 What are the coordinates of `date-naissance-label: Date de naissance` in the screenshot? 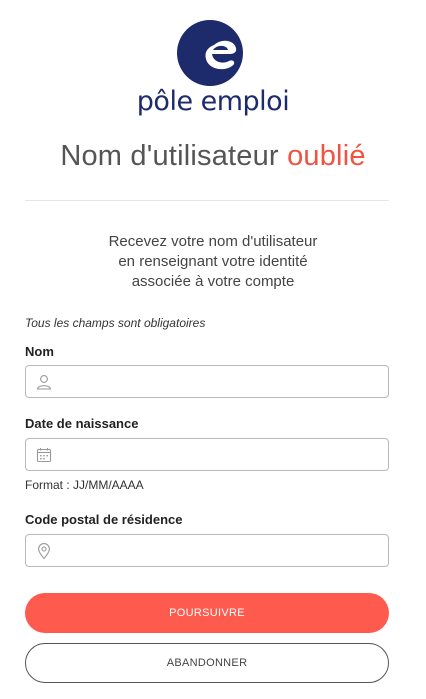 It's located at (82, 423).